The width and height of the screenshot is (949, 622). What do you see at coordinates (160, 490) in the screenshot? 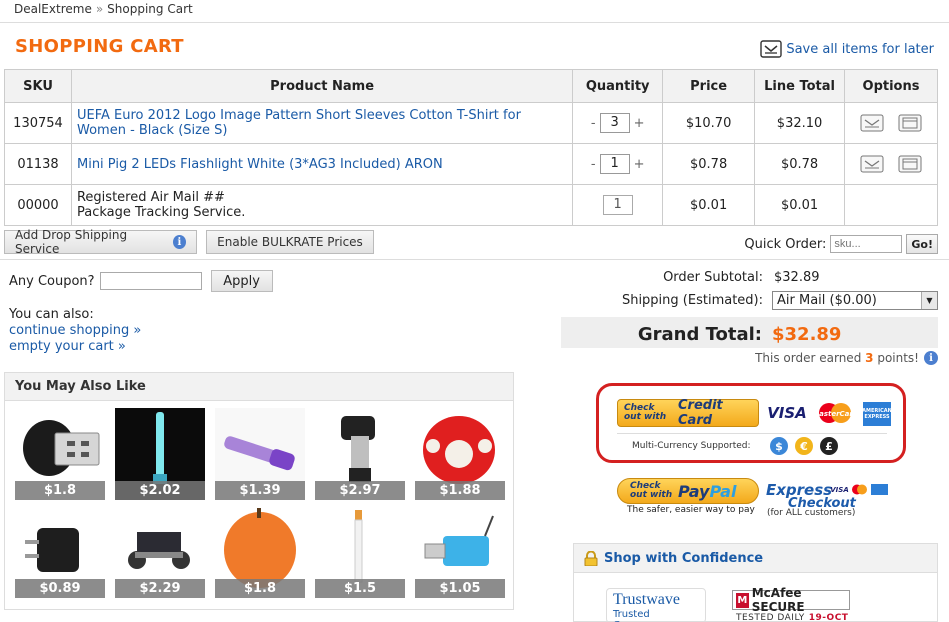
I see `product-price: $2.02` at bounding box center [160, 490].